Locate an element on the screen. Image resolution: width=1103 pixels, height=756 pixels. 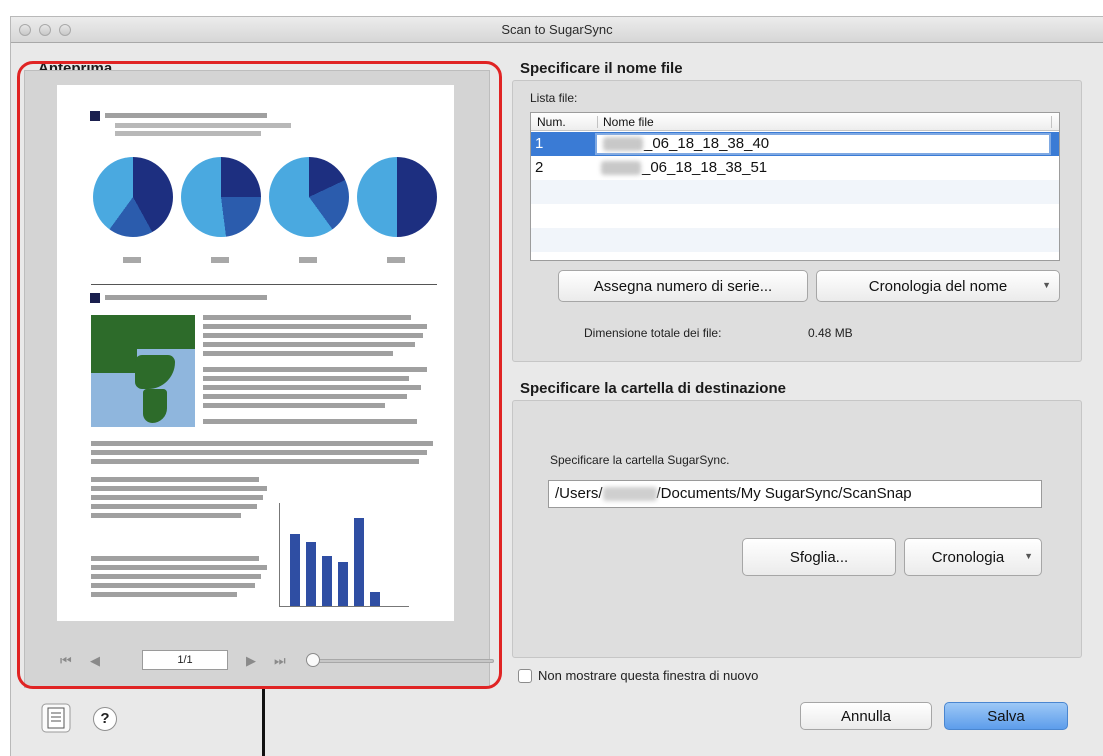
zoom-slider-knob is located at coordinates (313, 660).